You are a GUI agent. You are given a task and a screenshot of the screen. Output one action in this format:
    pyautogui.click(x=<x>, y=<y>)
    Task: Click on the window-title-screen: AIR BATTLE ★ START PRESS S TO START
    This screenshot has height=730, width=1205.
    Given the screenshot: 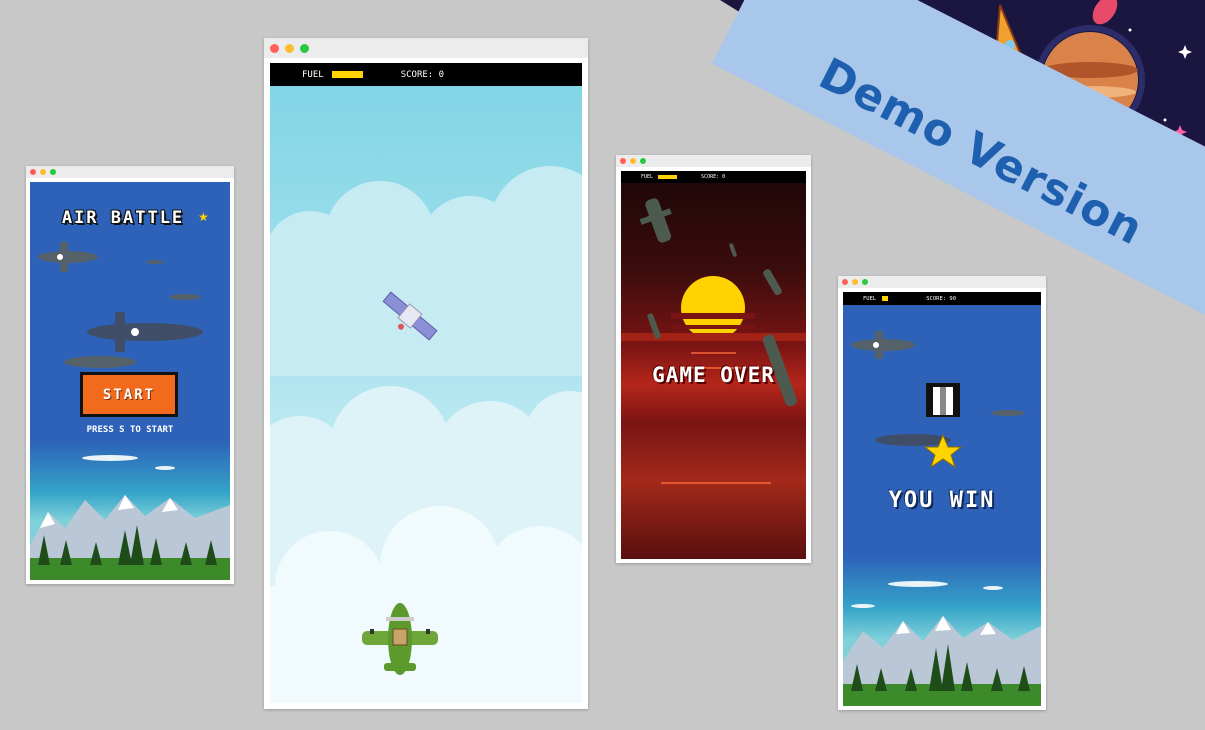 What is the action you would take?
    pyautogui.click(x=130, y=375)
    